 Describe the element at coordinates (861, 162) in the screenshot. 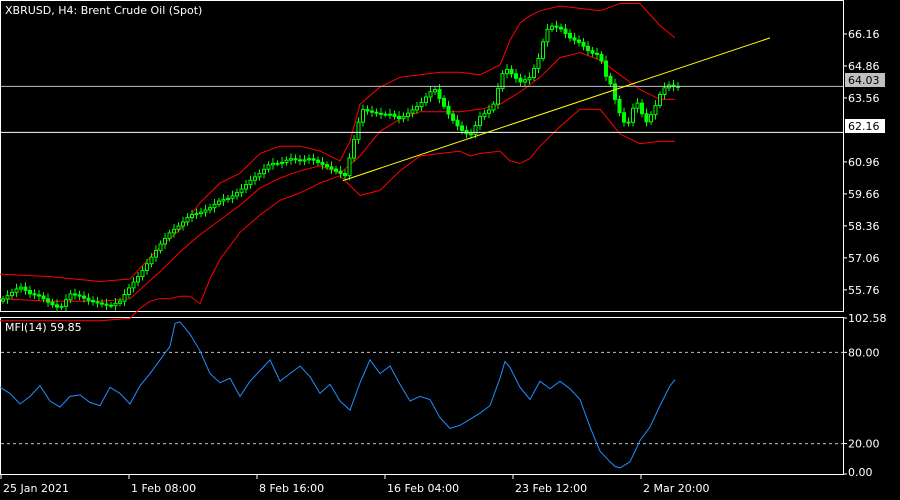

I see `price-axis: 66.16 64.86 63.56 60.96 59.66 58.36 57.06 55.76` at that location.